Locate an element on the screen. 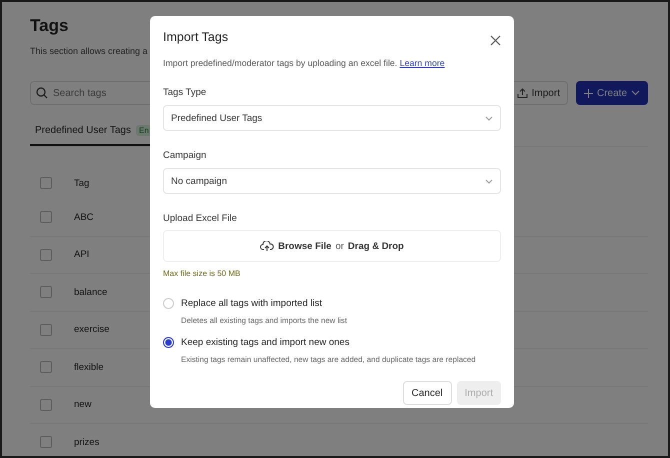  status-badge: En is located at coordinates (144, 130).